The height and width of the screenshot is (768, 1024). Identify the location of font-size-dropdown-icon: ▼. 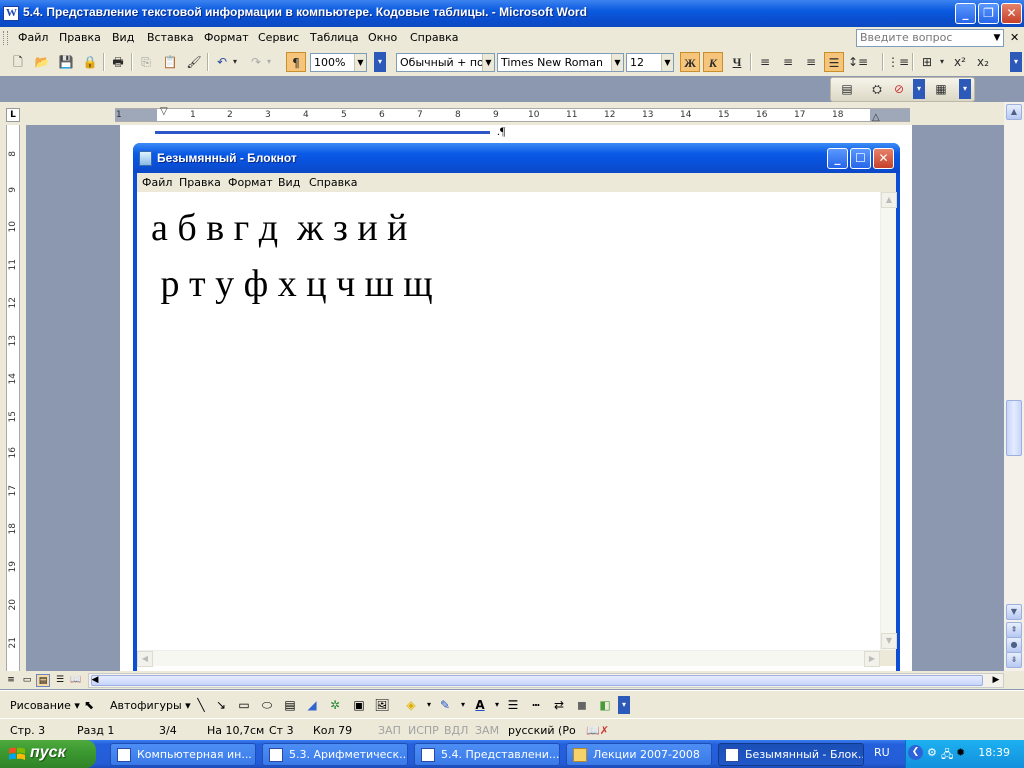
(667, 62).